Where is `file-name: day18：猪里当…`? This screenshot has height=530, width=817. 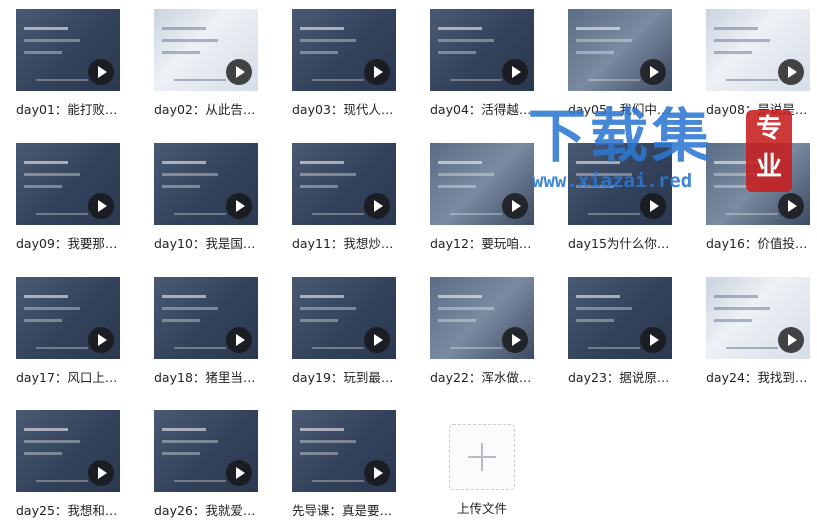
file-name: day18：猪里当… is located at coordinates (213, 376).